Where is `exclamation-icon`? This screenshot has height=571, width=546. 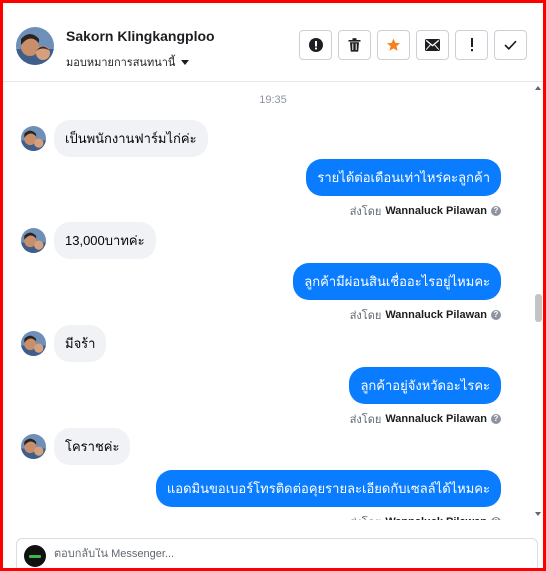 exclamation-icon is located at coordinates (471, 45).